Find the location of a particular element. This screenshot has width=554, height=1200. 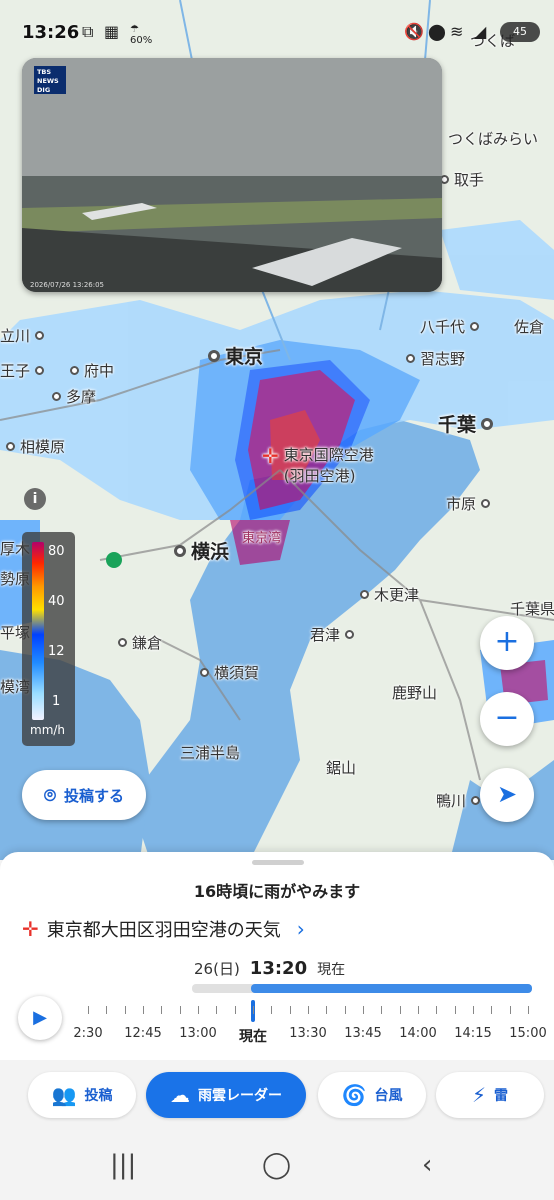

tab-rain-radar: ☁ 雨雲レーダー is located at coordinates (226, 1095).